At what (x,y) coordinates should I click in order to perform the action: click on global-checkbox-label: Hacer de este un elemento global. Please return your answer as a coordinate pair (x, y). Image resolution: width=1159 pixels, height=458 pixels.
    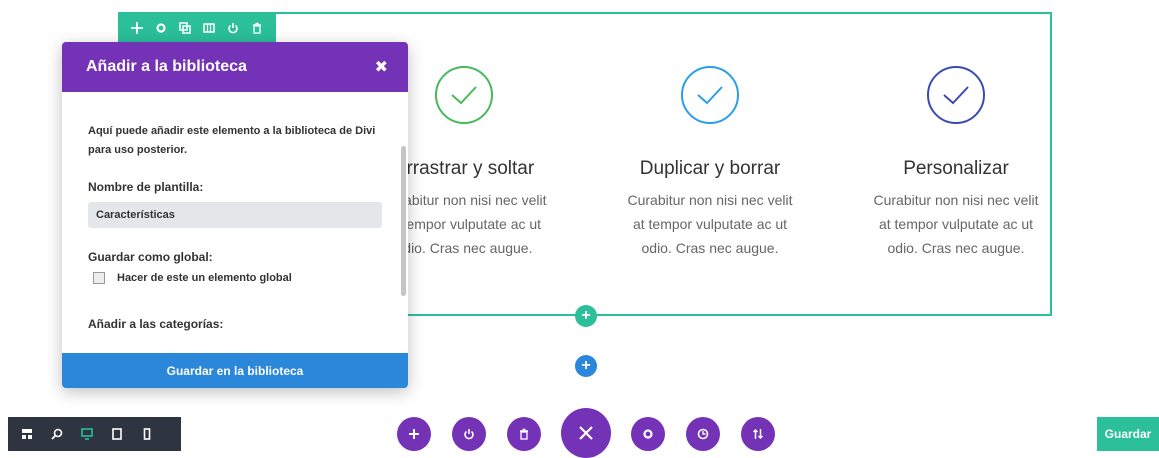
    Looking at the image, I should click on (204, 278).